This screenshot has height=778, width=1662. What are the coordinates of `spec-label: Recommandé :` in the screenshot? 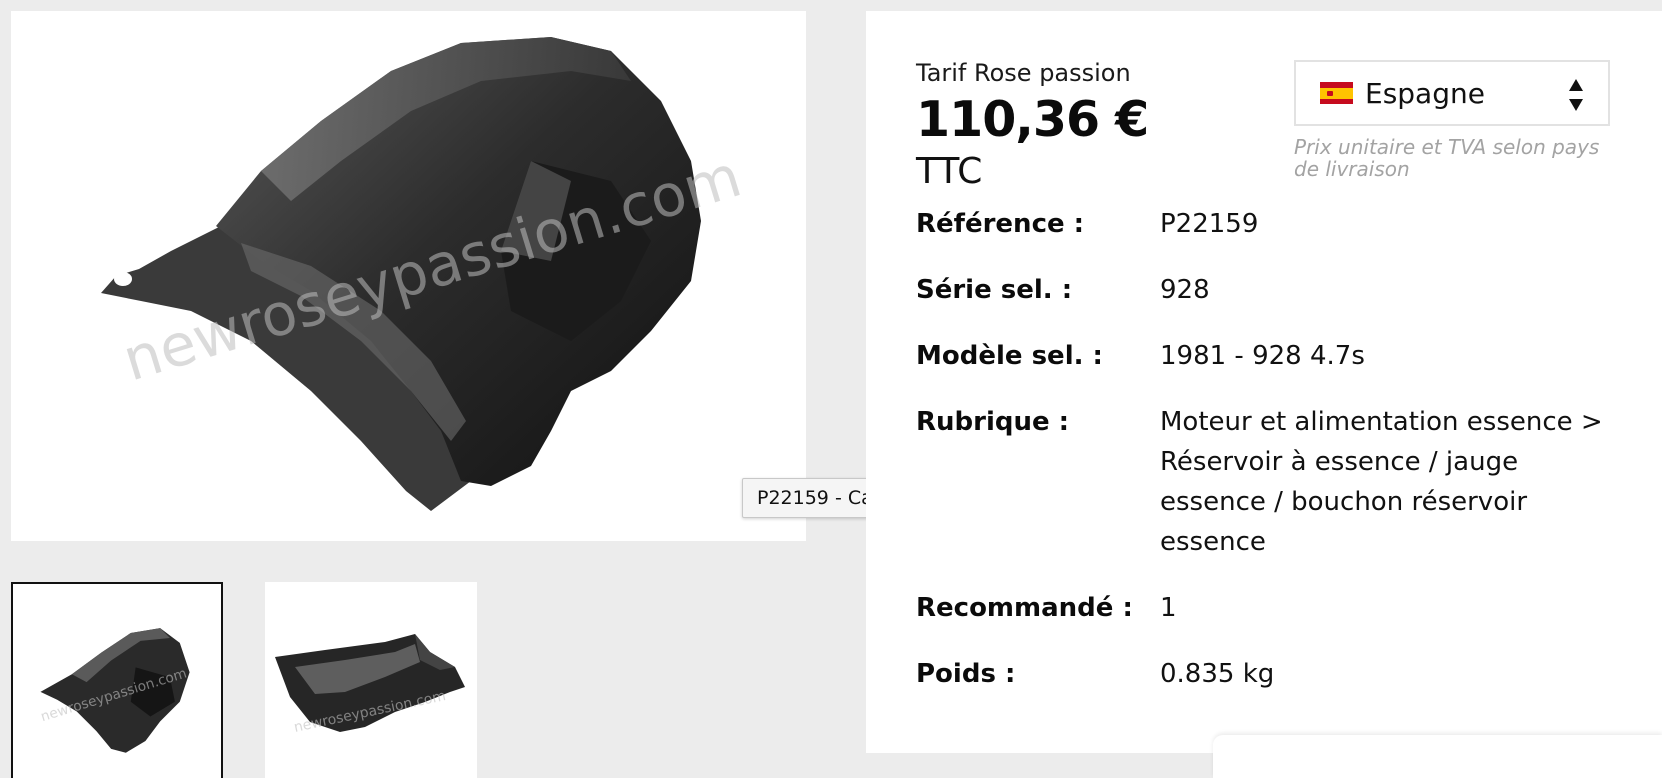 It's located at (1024, 608).